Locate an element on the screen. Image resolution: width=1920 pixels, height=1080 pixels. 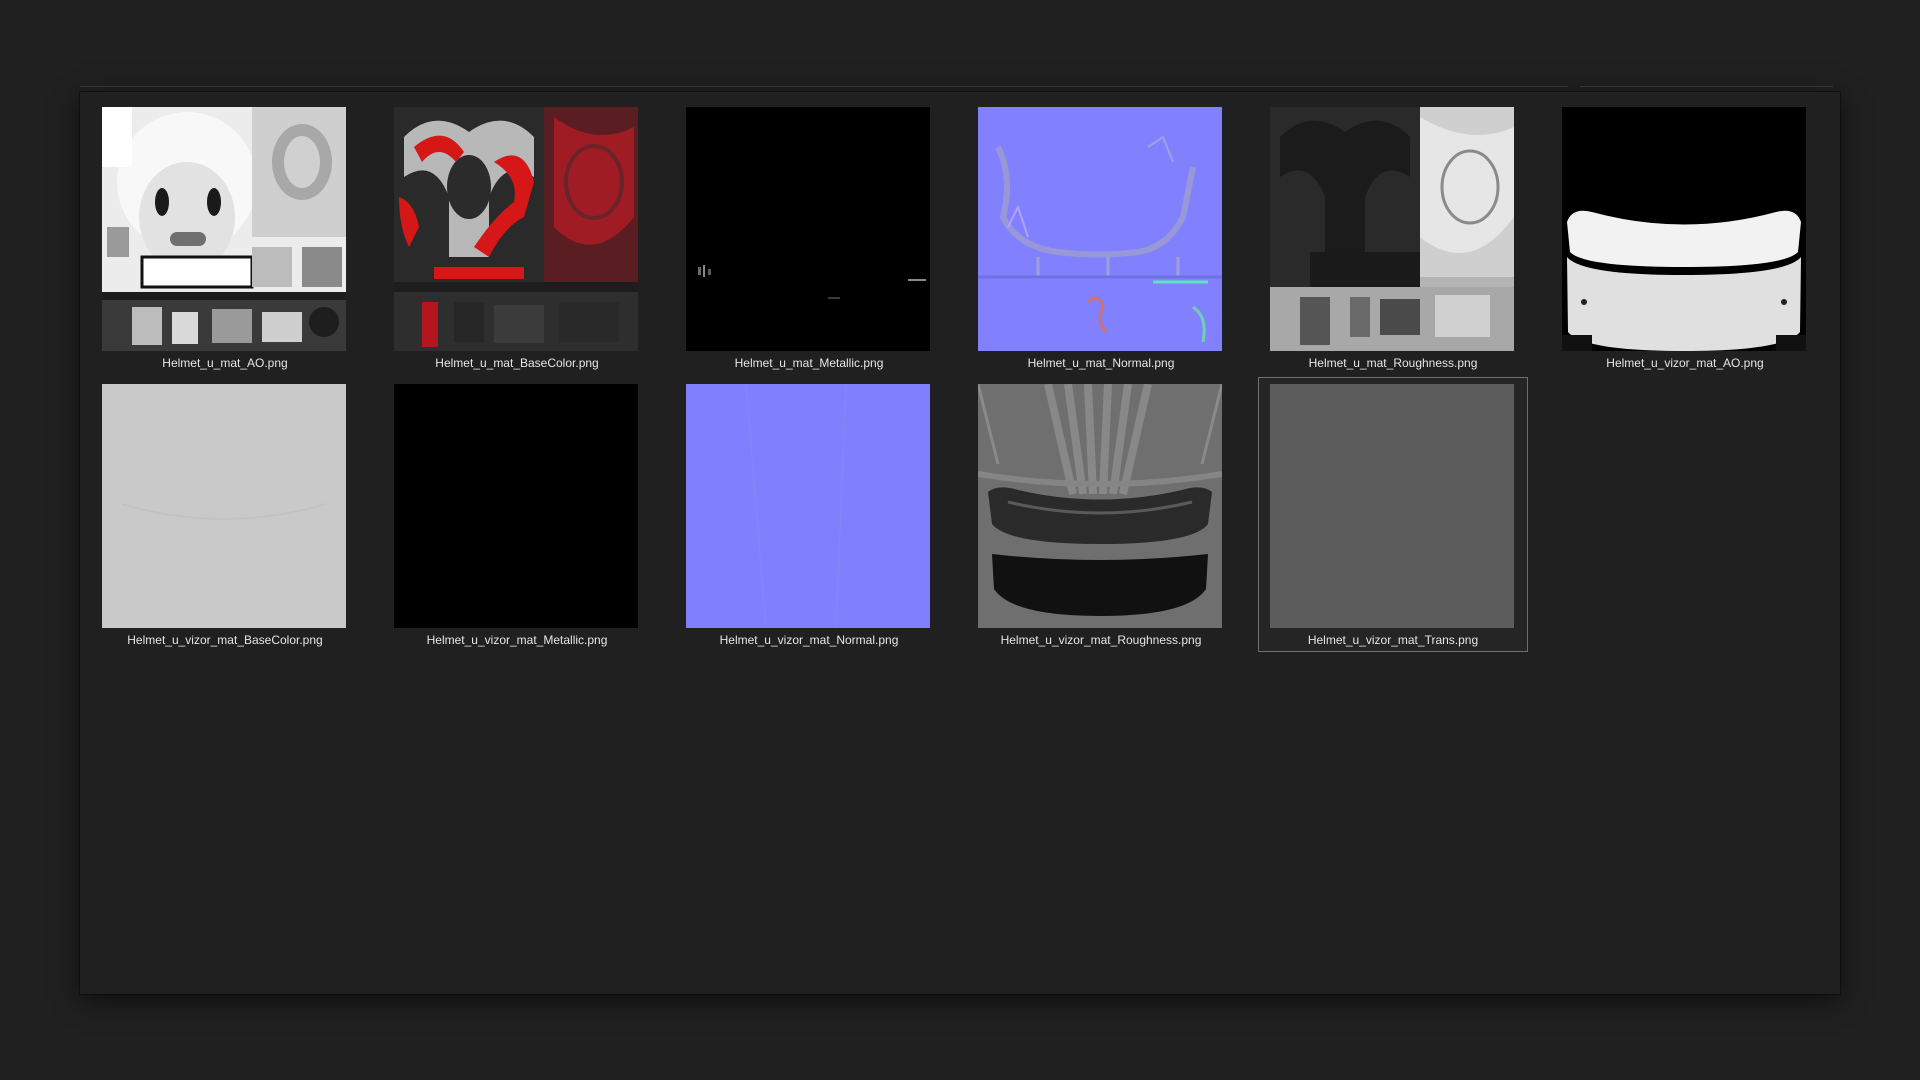
file-item: Helmet_u_vizor_mat_Roughness.png is located at coordinates (1101, 514).